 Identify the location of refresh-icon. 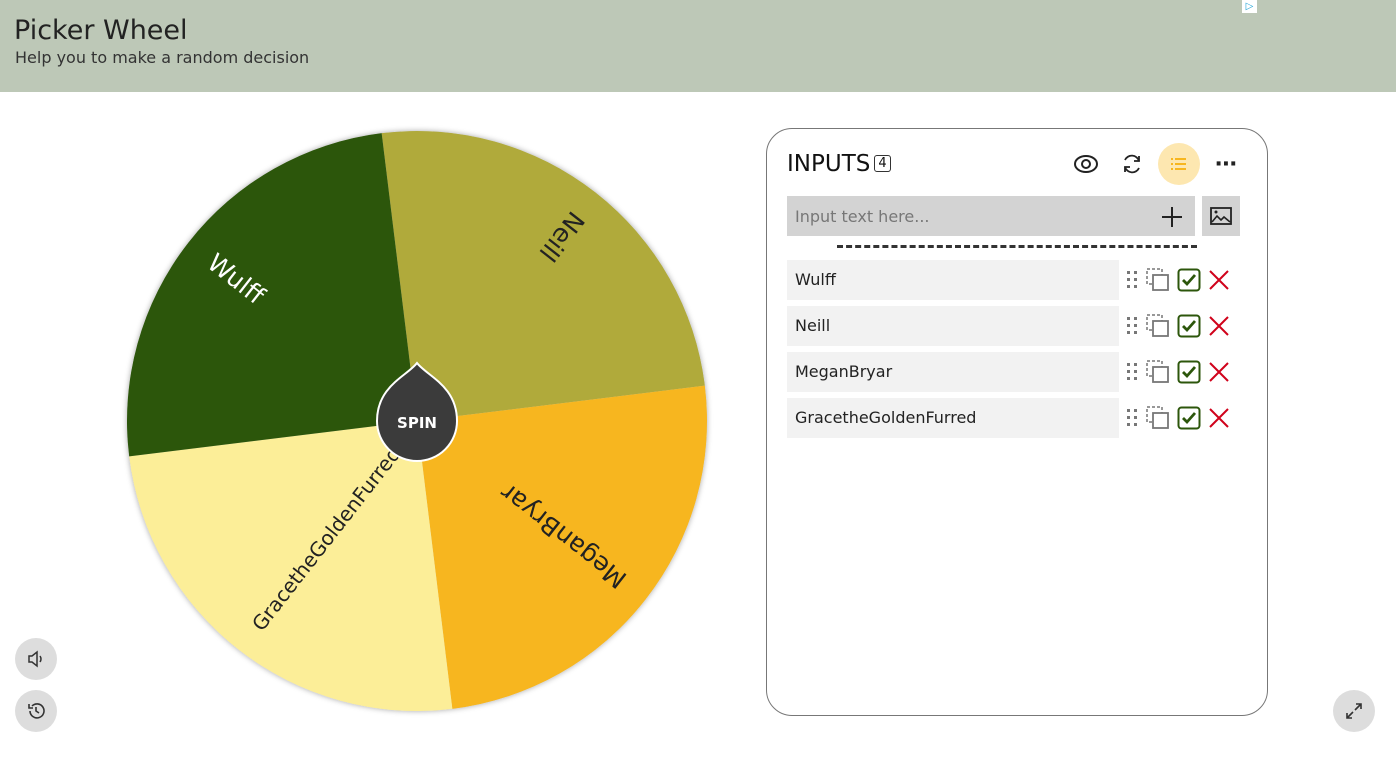
(1132, 164).